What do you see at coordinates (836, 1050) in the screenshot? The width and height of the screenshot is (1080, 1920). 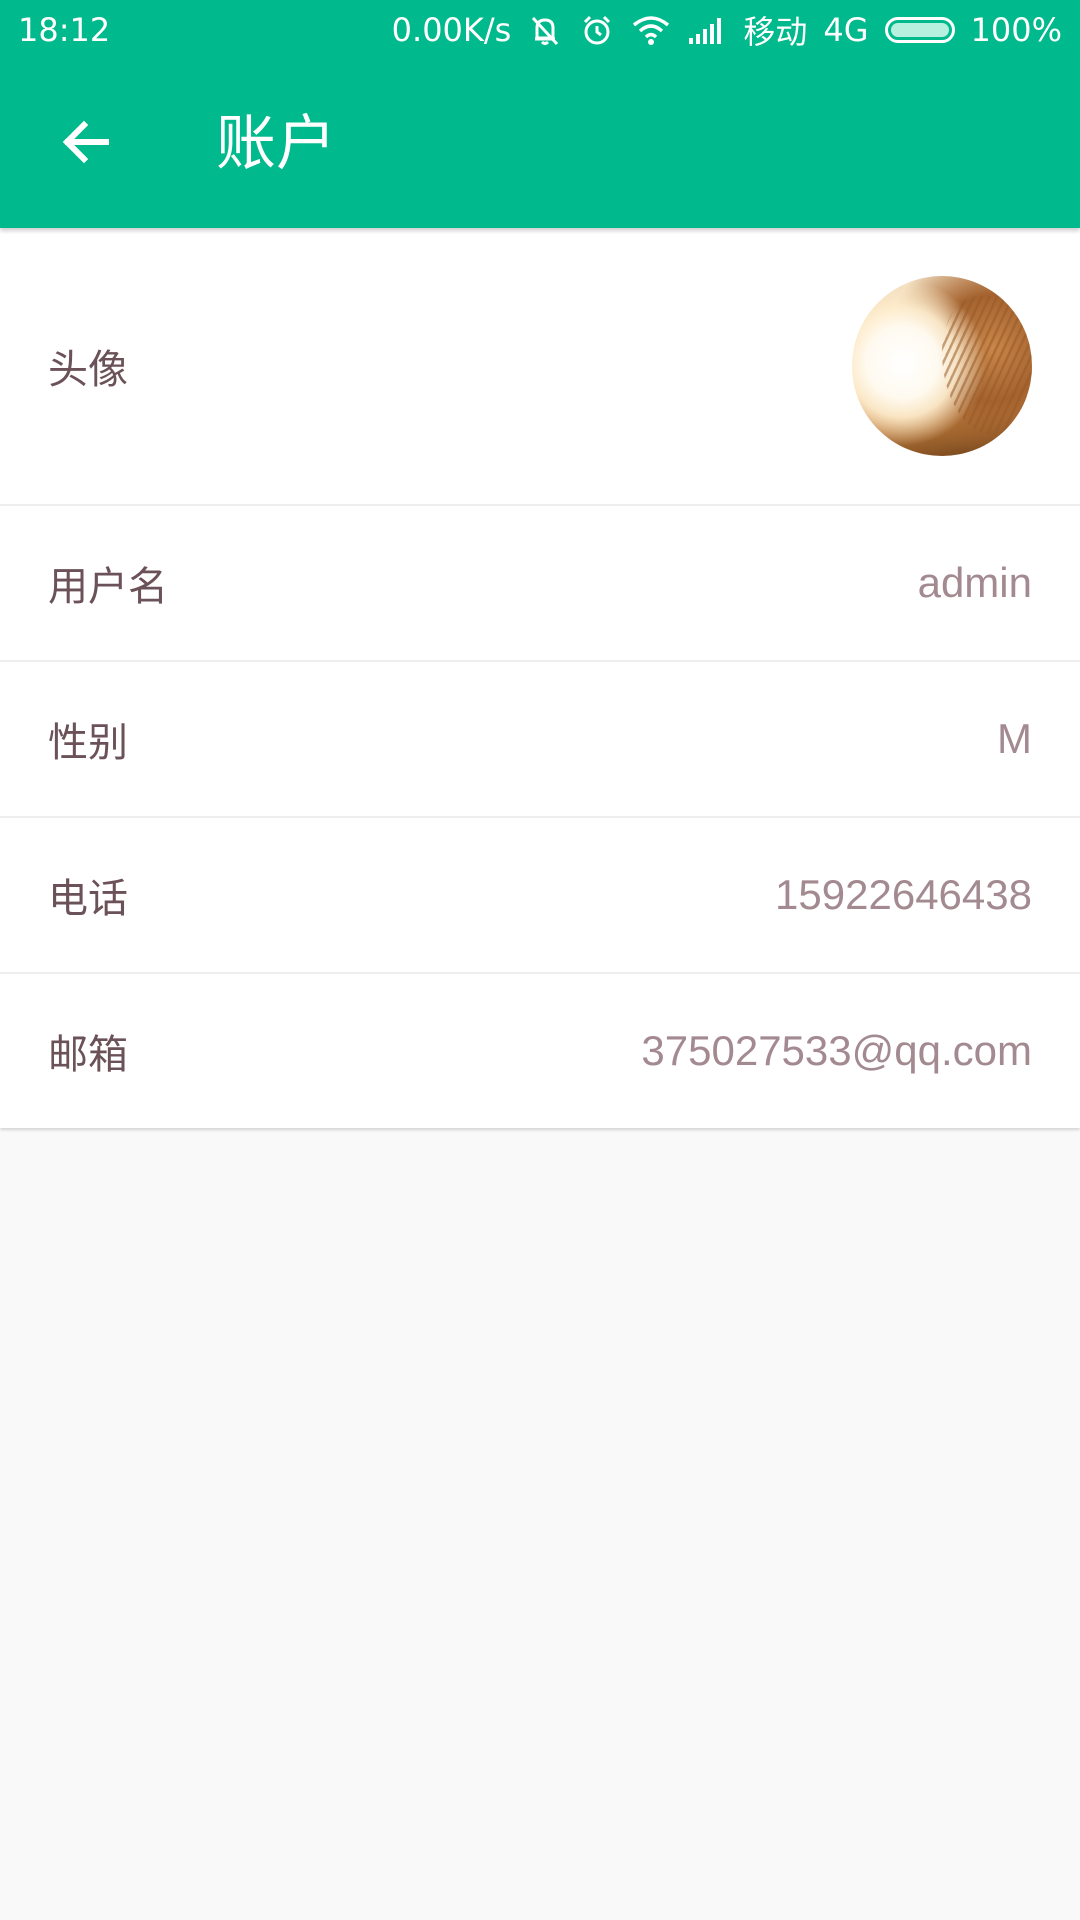 I see `email-value: 375027533@qq.com` at bounding box center [836, 1050].